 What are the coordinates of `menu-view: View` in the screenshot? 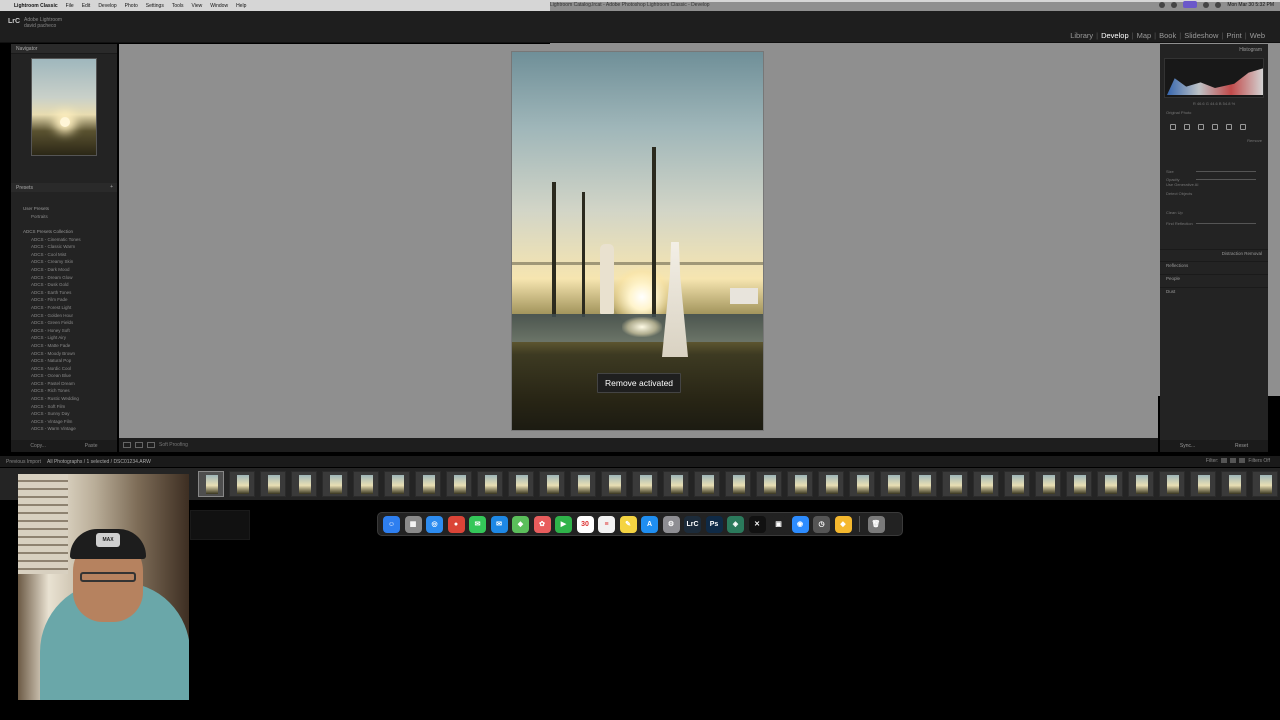 It's located at (197, 6).